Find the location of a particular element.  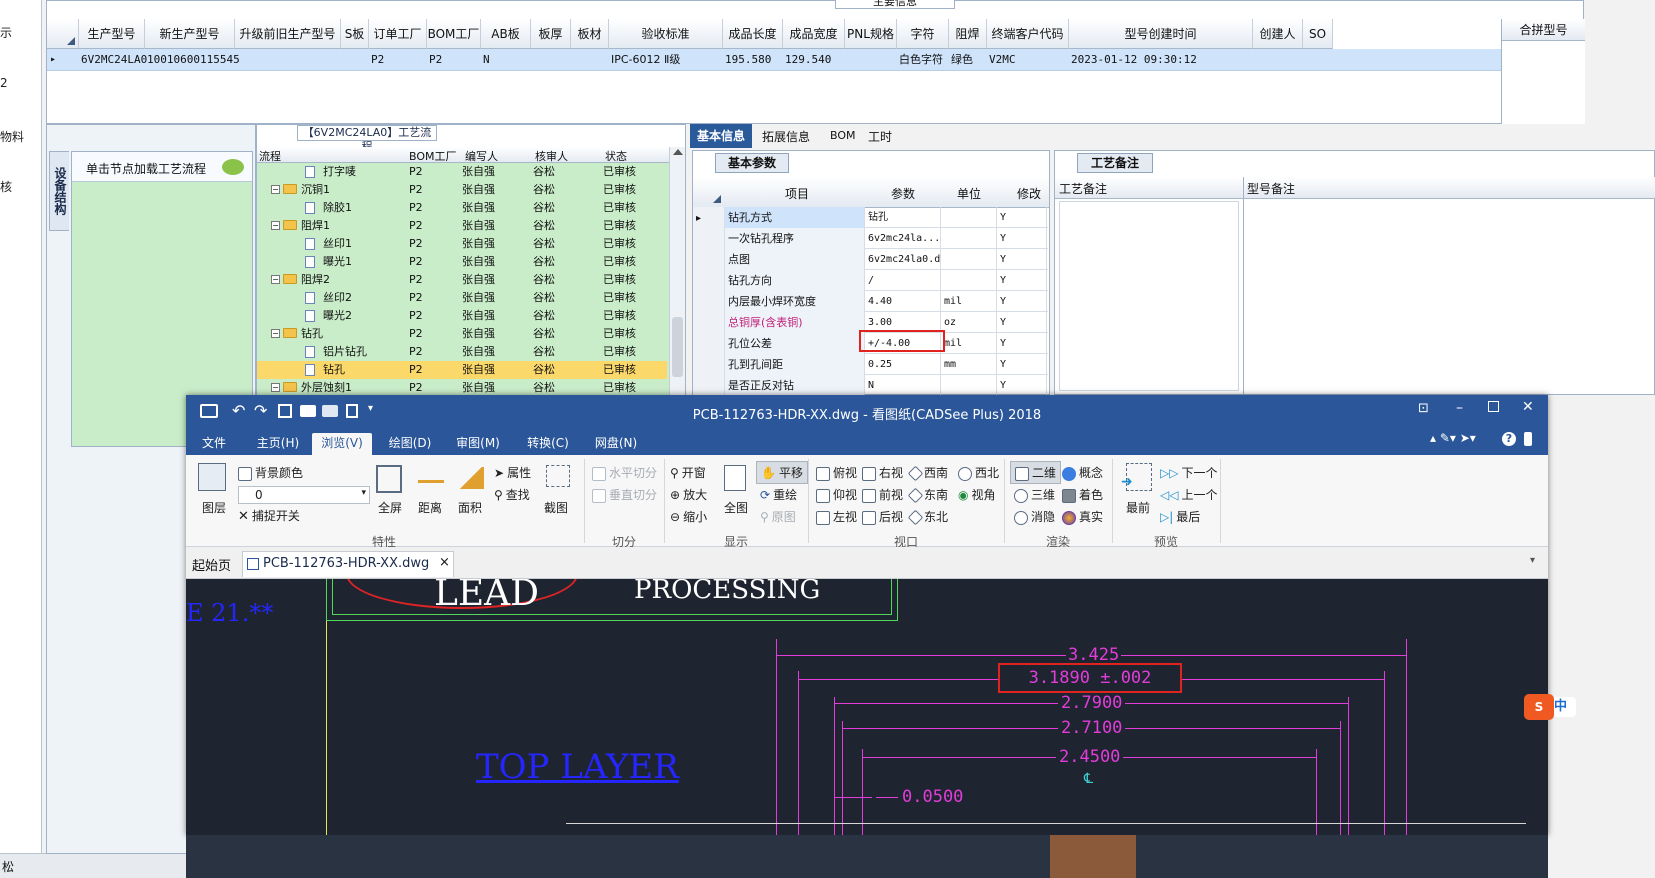

ime-mode: 中 is located at coordinates (1565, 707).